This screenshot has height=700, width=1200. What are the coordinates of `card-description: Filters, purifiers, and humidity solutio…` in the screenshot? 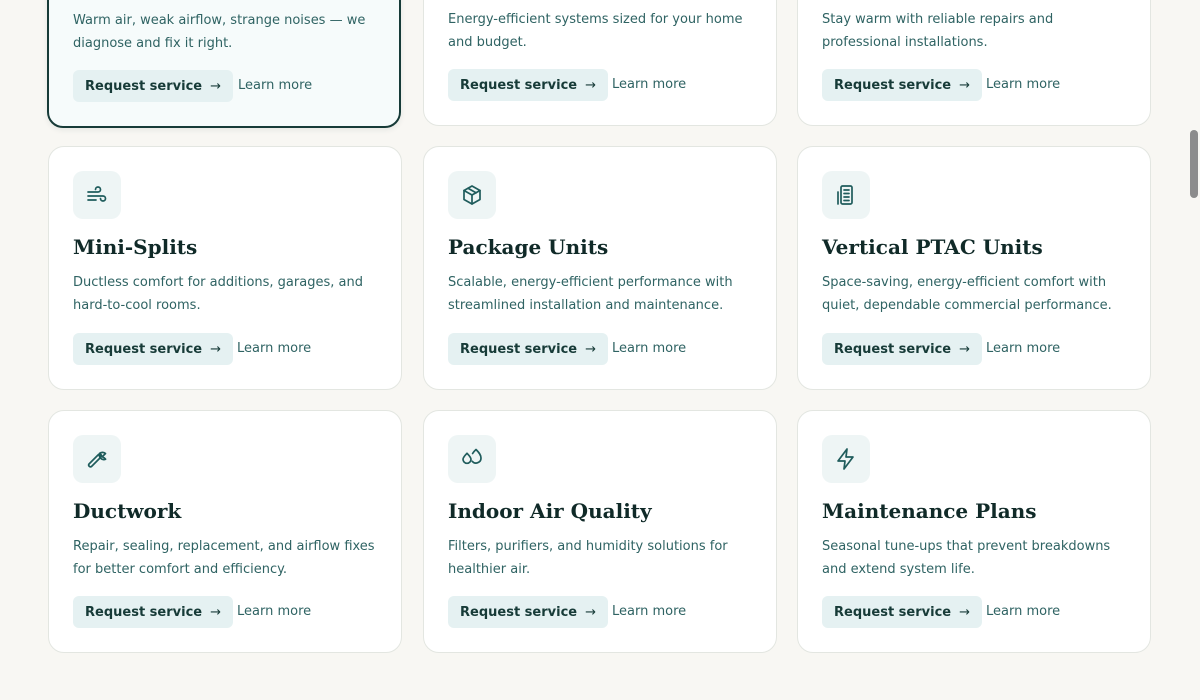 It's located at (588, 558).